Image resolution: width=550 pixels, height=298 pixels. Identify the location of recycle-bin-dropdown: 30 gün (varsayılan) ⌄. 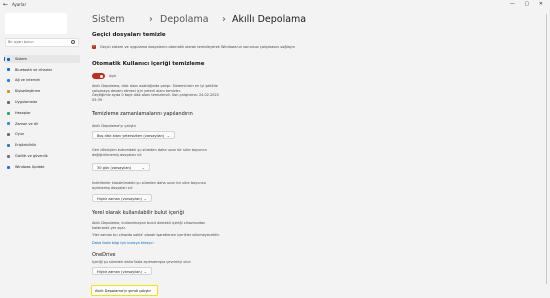
(121, 167).